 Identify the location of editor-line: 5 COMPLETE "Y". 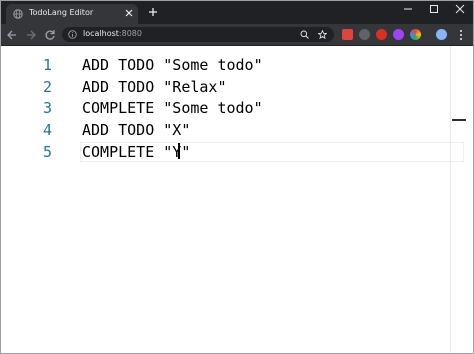
(237, 152).